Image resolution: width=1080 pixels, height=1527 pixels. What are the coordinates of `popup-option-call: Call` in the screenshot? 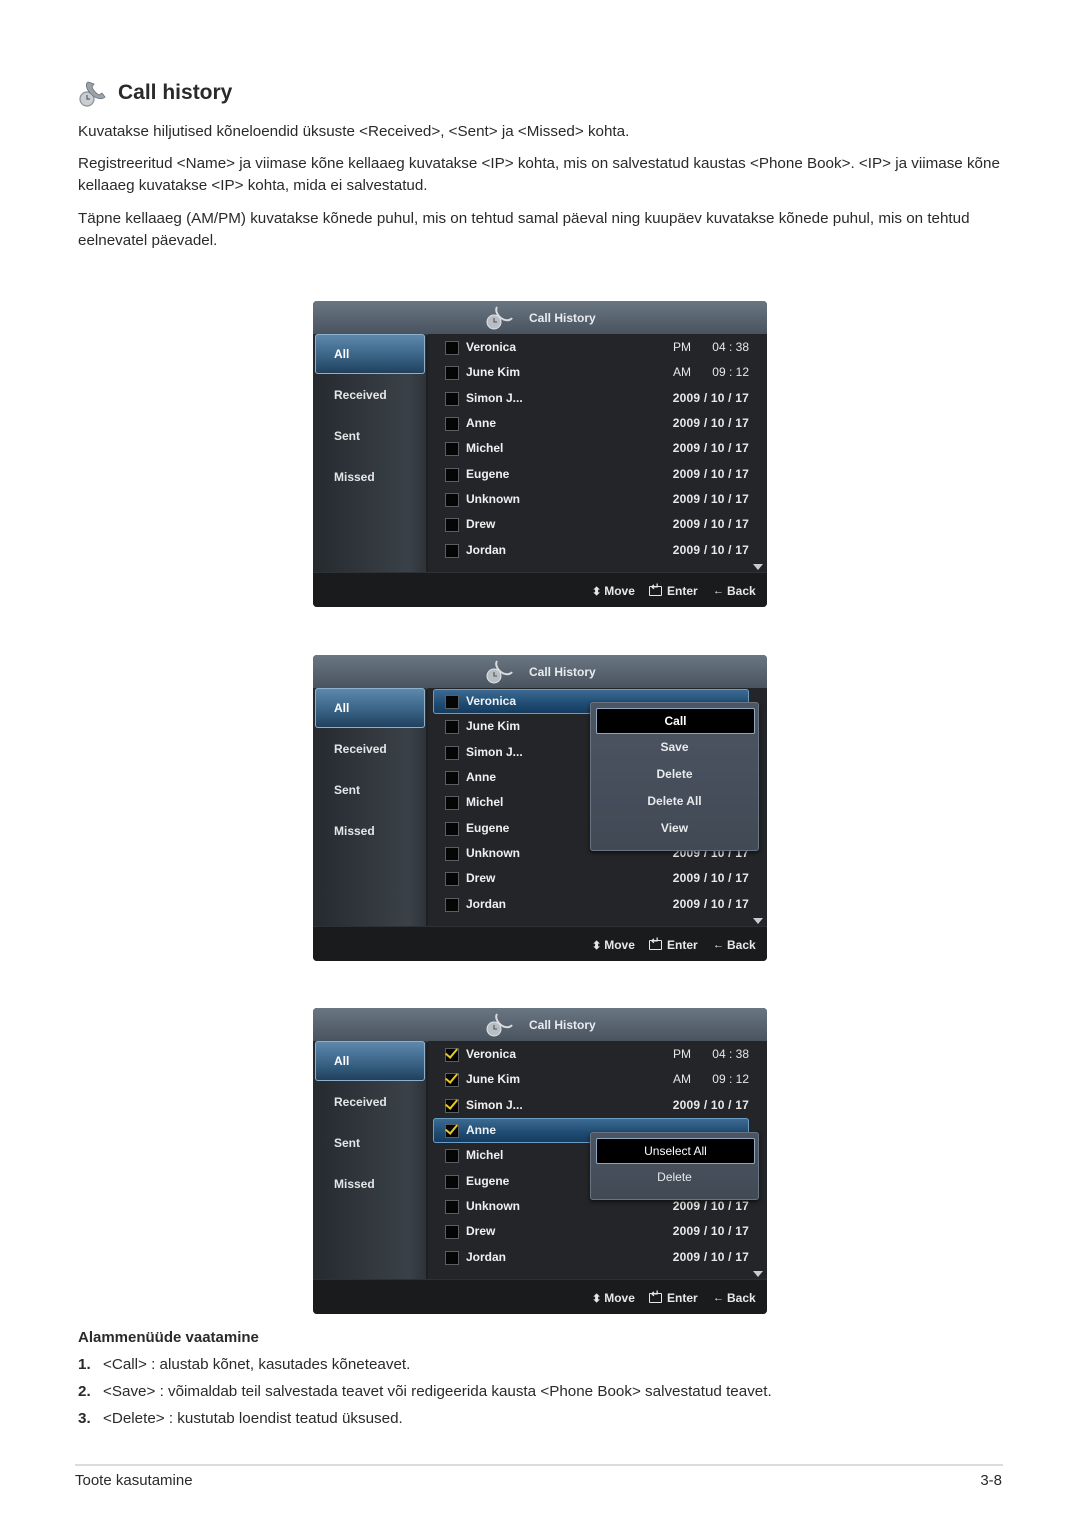 It's located at (675, 721).